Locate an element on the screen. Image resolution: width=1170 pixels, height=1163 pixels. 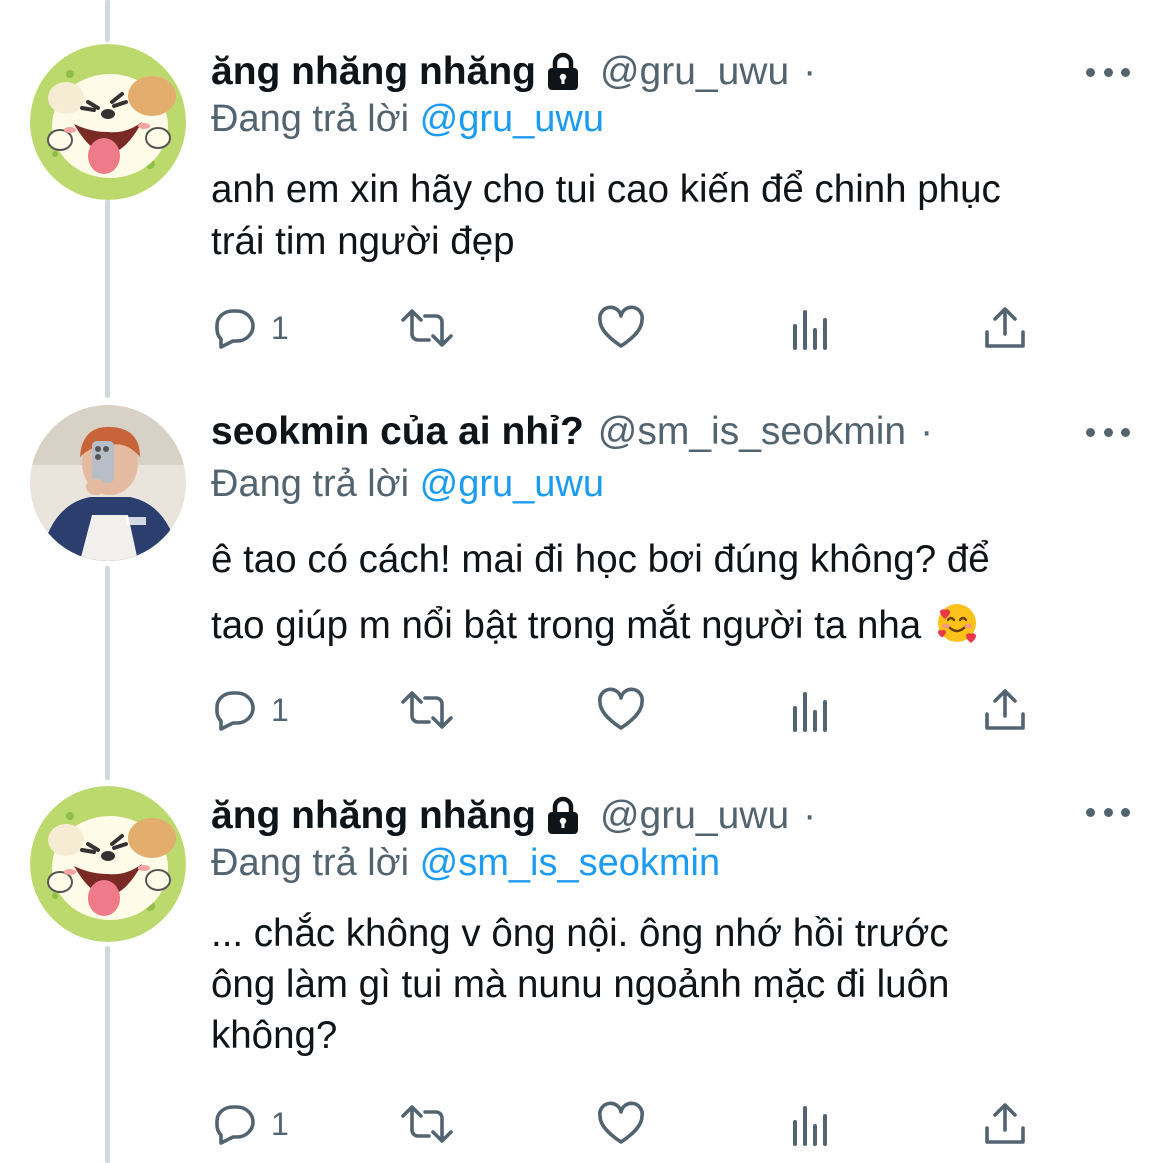
replying-to-mention: @sm_is_seokmin is located at coordinates (570, 863).